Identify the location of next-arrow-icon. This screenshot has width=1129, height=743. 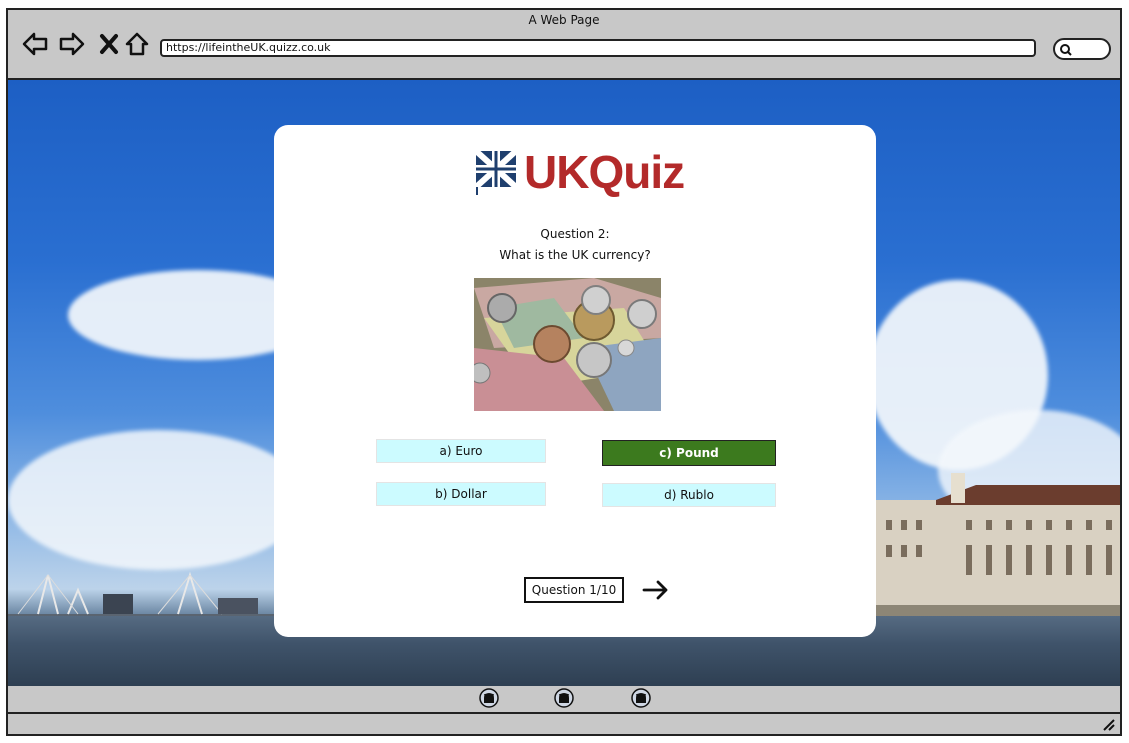
(656, 590).